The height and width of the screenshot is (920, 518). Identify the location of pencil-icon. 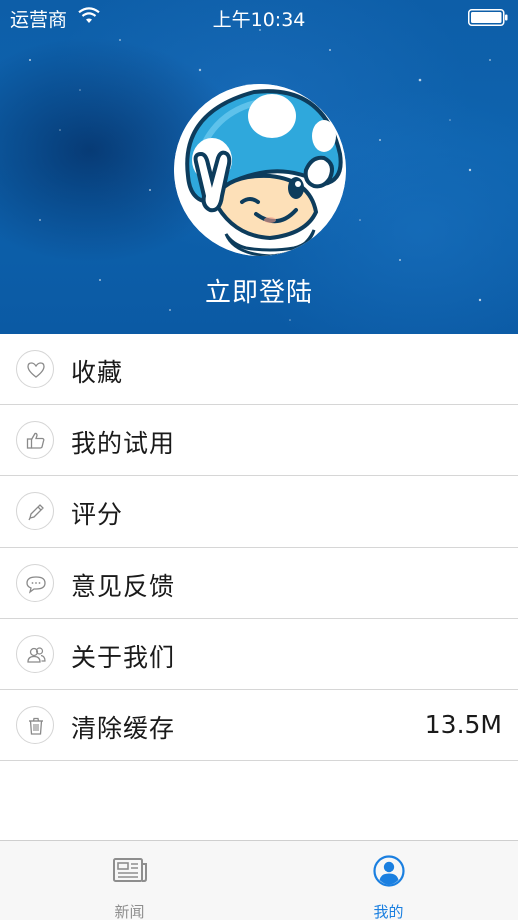
(36, 512).